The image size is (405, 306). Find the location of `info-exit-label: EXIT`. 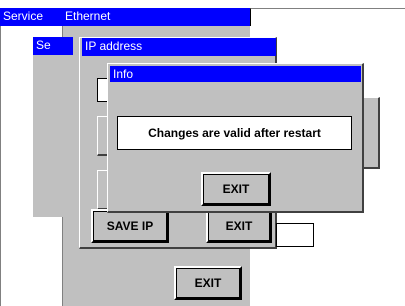

info-exit-label: EXIT is located at coordinates (236, 189).